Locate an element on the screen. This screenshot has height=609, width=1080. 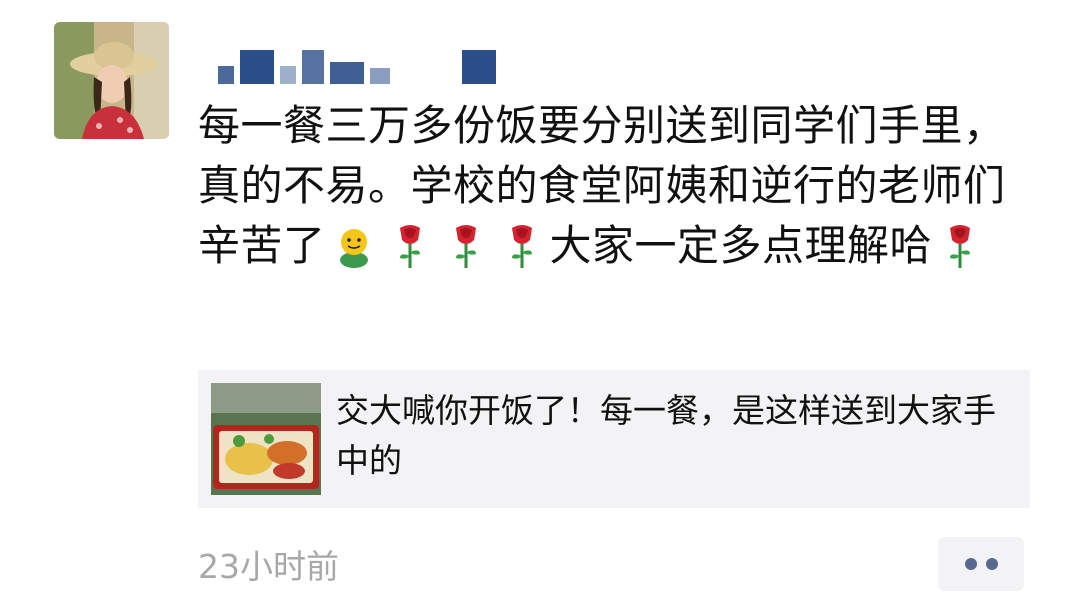
avatar-photo is located at coordinates (111, 80).